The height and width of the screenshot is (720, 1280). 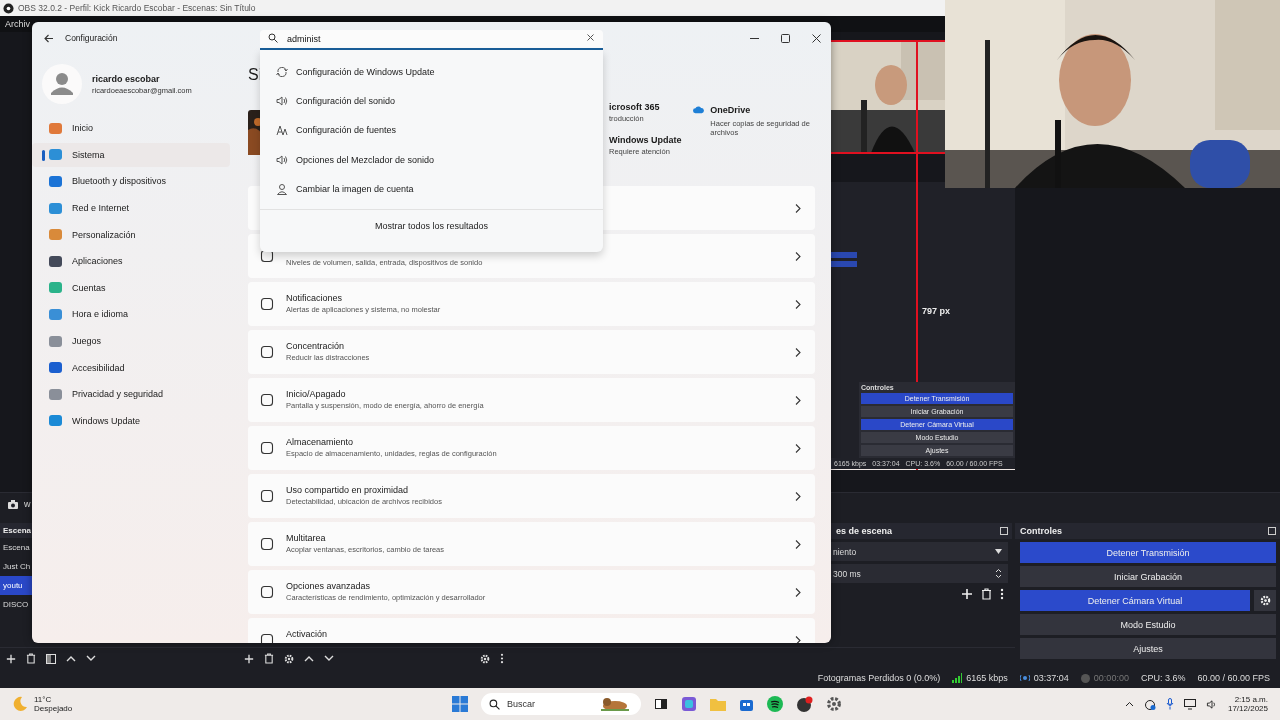 I want to click on nav-item: Accesibilidad, so click(x=131, y=367).